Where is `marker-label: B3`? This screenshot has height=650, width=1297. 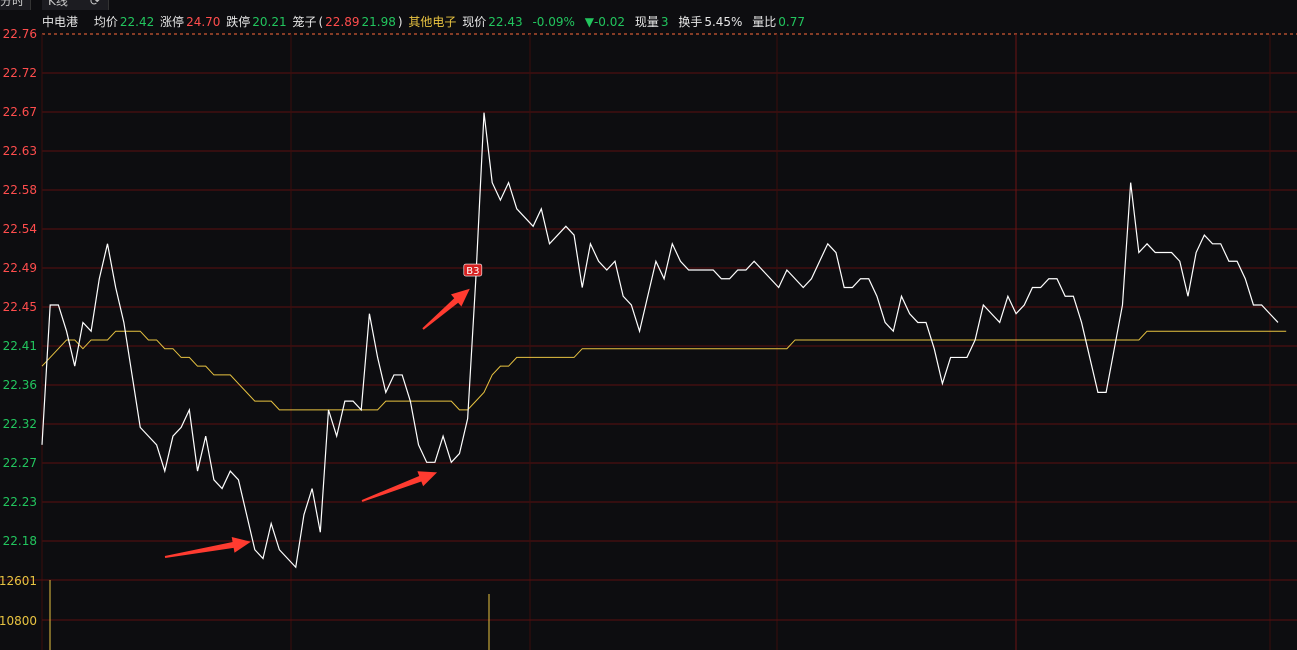 marker-label: B3 is located at coordinates (472, 271).